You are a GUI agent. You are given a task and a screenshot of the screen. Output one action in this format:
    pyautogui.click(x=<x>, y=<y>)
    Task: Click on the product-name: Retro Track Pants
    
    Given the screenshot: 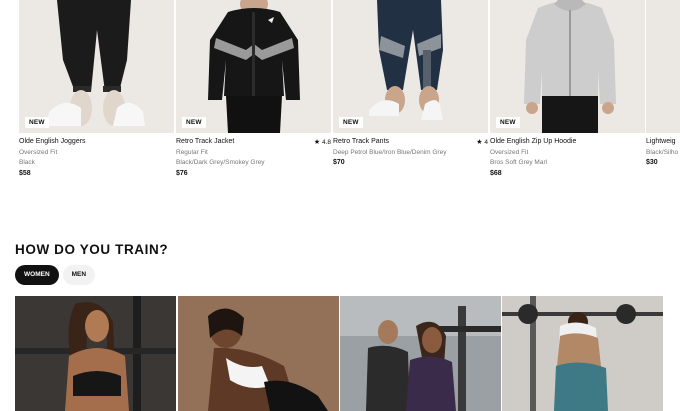 What is the action you would take?
    pyautogui.click(x=361, y=141)
    